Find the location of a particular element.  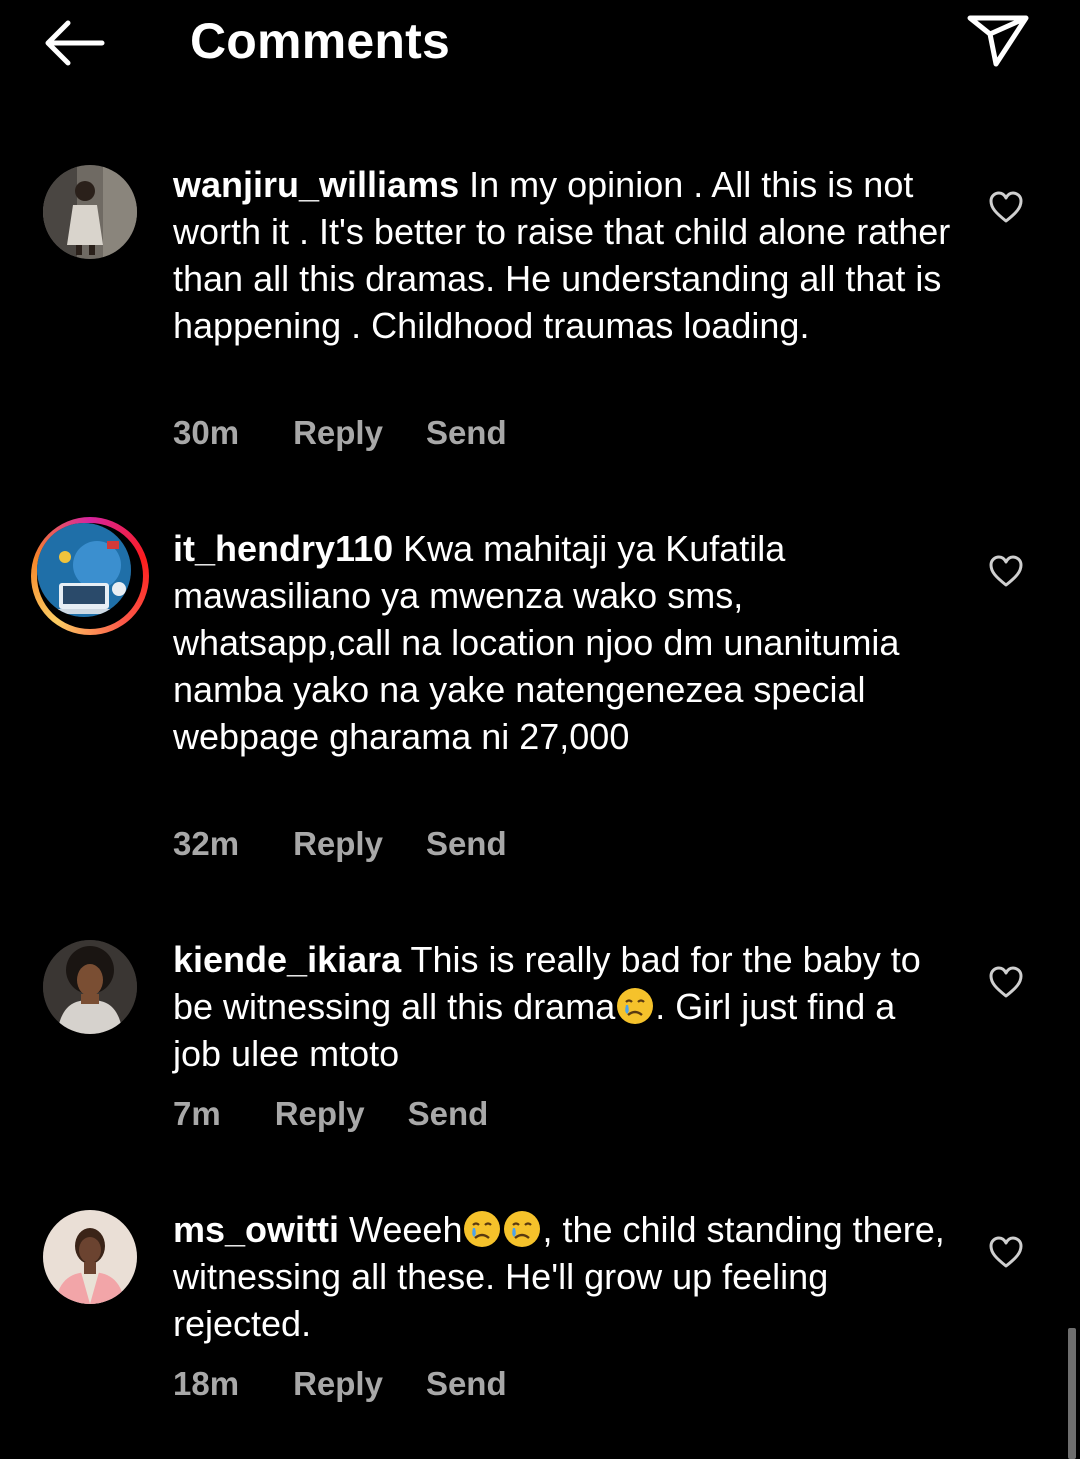

comment-time: 30m is located at coordinates (206, 432).